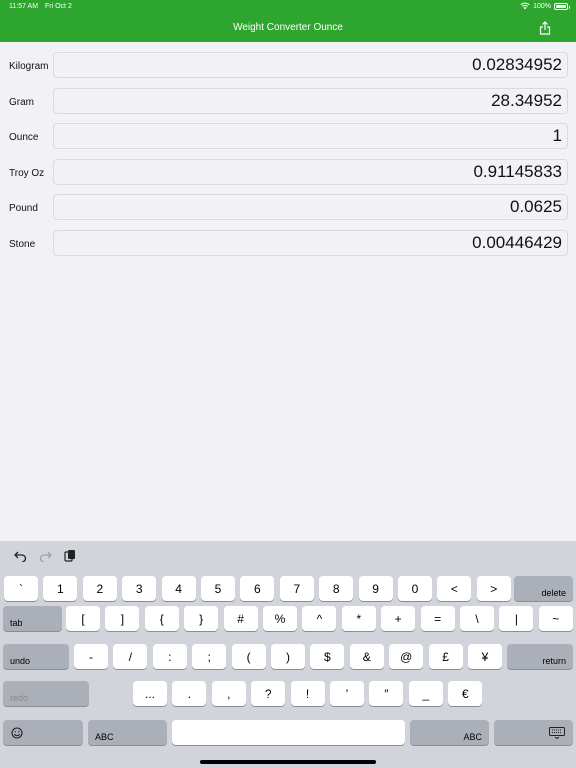 The image size is (576, 768). Describe the element at coordinates (425, 693) in the screenshot. I see `key-row4-7: _` at that location.